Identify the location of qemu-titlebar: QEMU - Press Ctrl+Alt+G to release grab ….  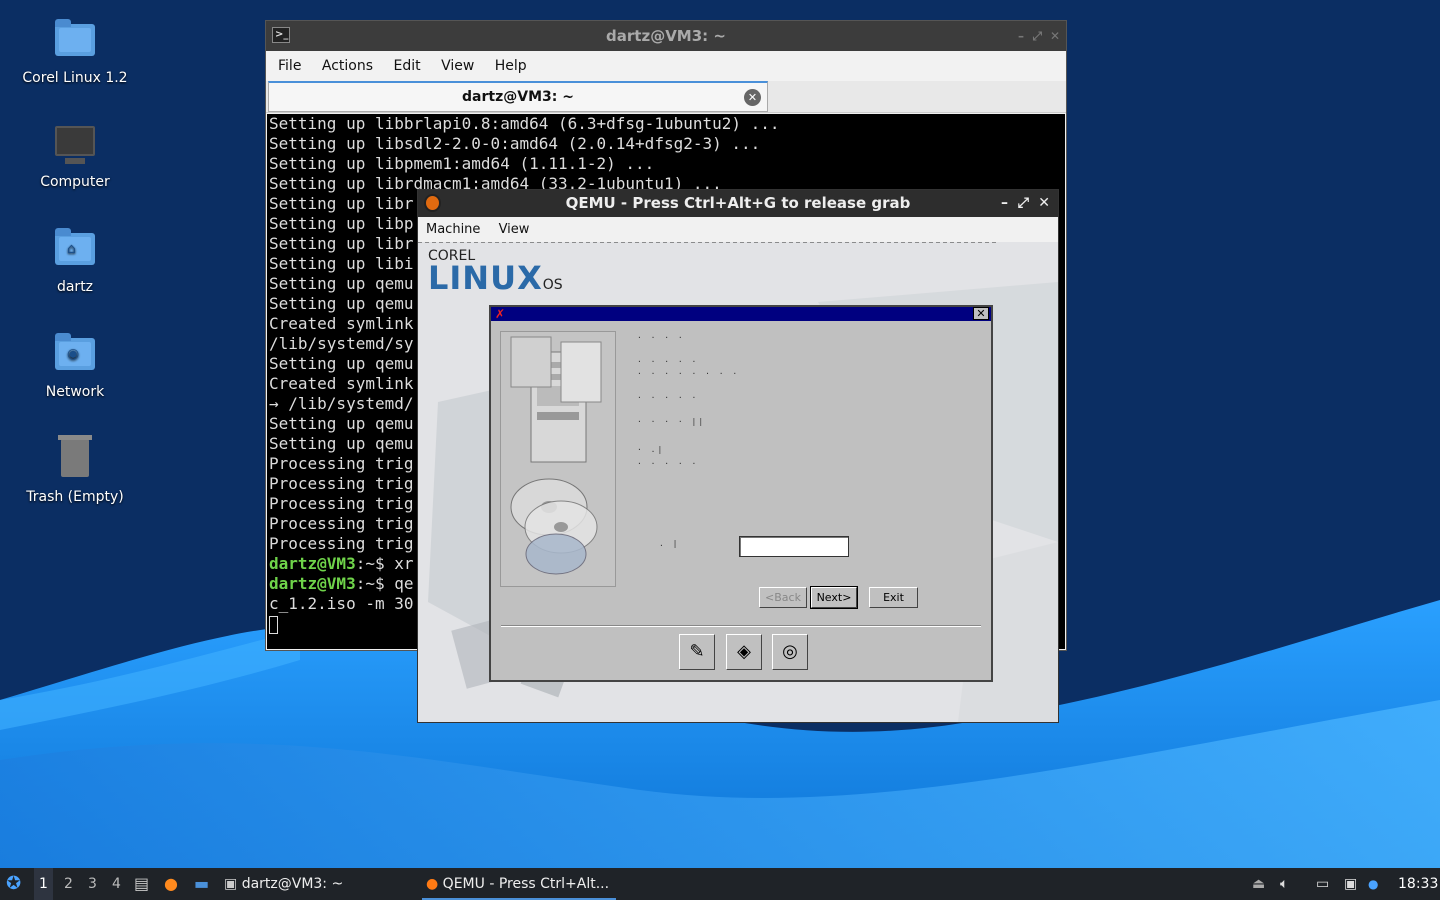
(738, 203).